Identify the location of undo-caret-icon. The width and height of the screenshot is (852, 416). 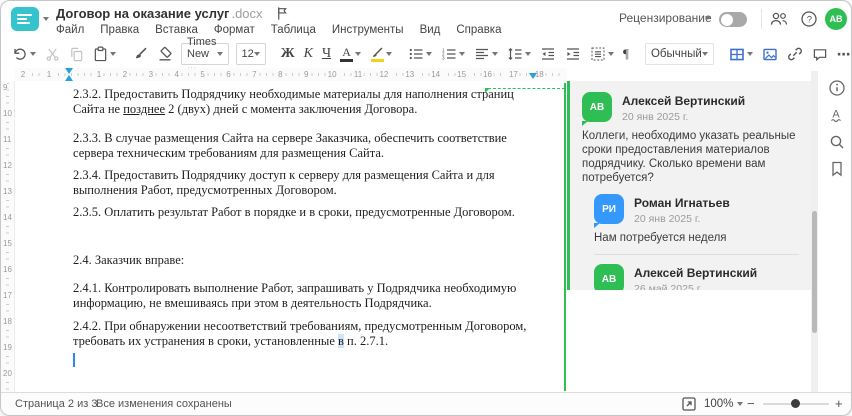
(33, 54).